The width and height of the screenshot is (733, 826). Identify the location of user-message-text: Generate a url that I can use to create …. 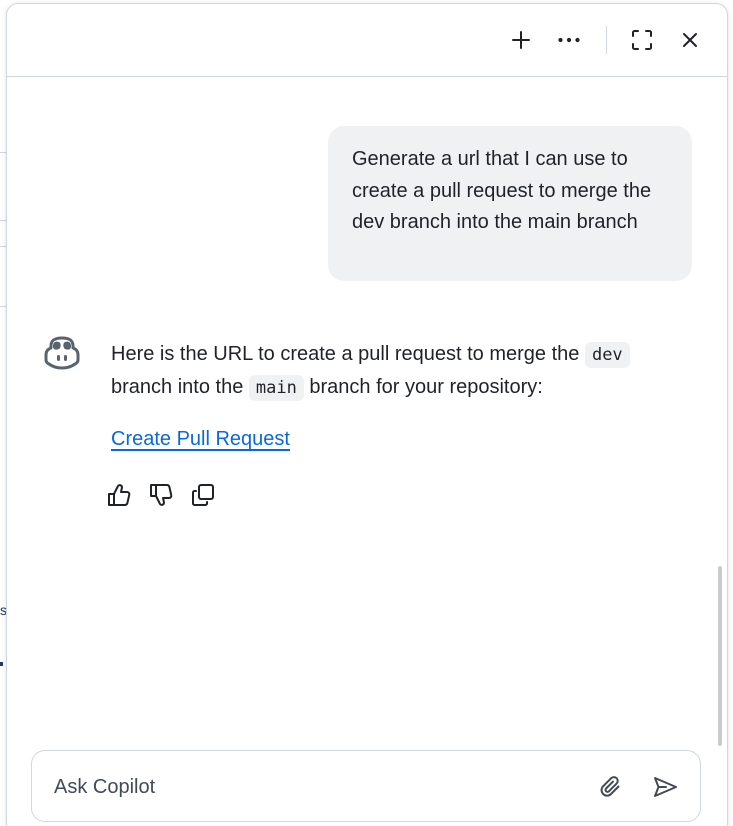
(502, 190).